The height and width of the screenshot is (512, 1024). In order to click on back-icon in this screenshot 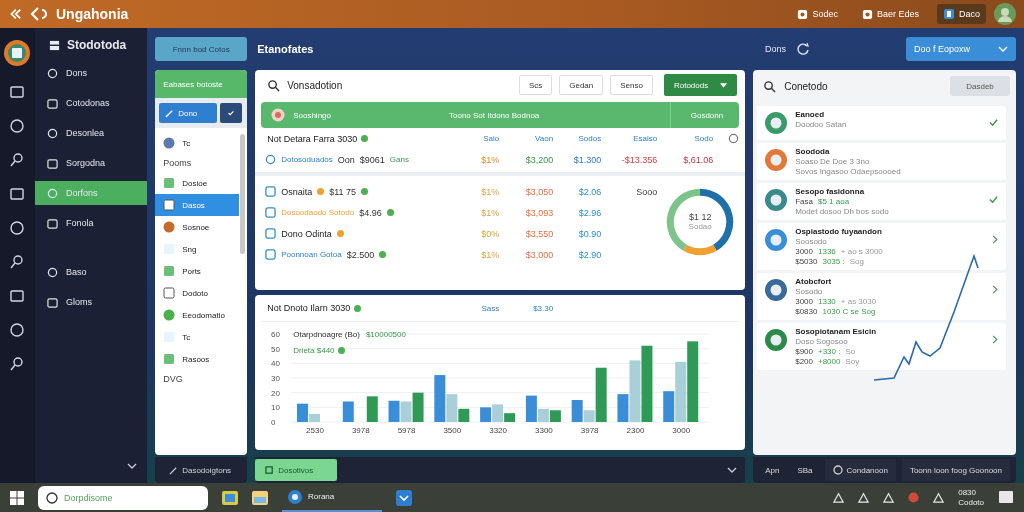, I will do `click(15, 14)`.